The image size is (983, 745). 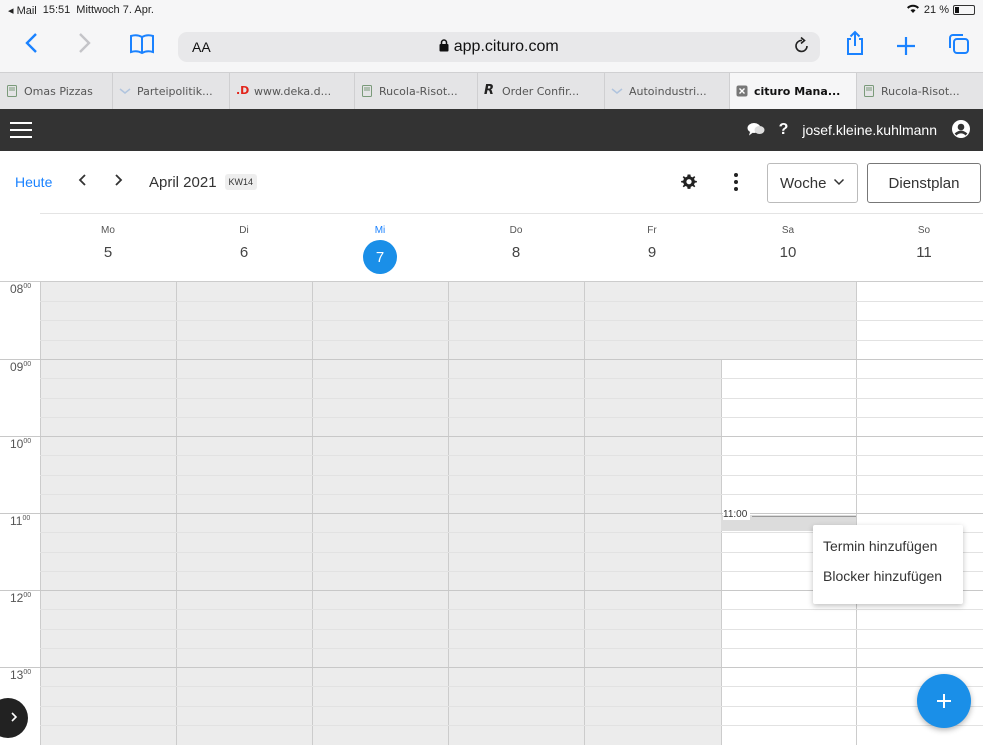 I want to click on chevron-down-icon, so click(x=839, y=183).